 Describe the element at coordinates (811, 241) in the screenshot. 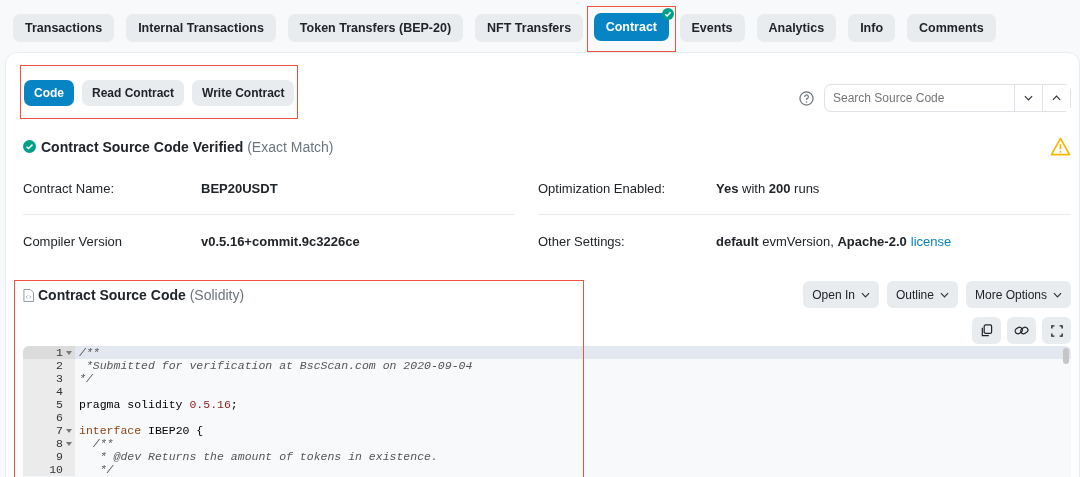

I see `detail-value: default evmVersion, Apache-2.0` at that location.